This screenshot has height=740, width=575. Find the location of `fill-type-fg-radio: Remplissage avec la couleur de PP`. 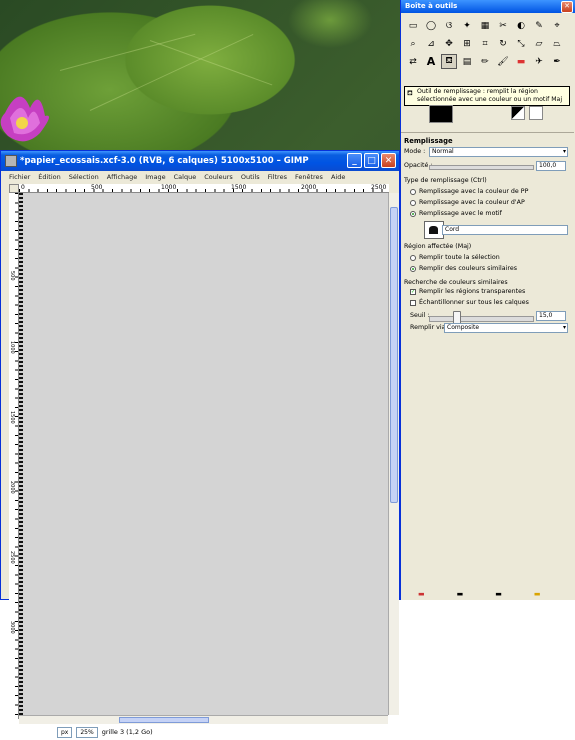

fill-type-fg-radio: Remplissage avec la couleur de PP is located at coordinates (469, 191).